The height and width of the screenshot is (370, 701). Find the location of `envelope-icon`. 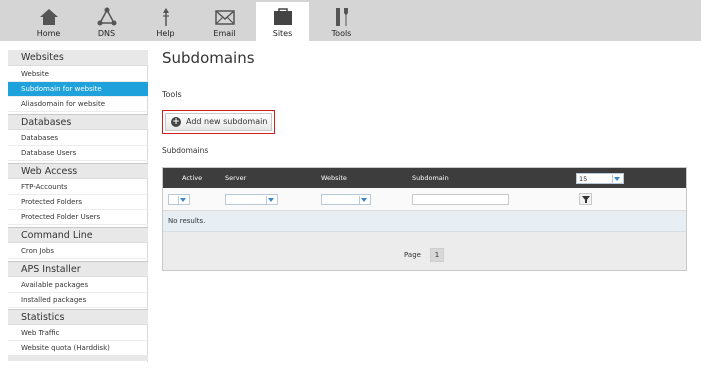

envelope-icon is located at coordinates (224, 17).